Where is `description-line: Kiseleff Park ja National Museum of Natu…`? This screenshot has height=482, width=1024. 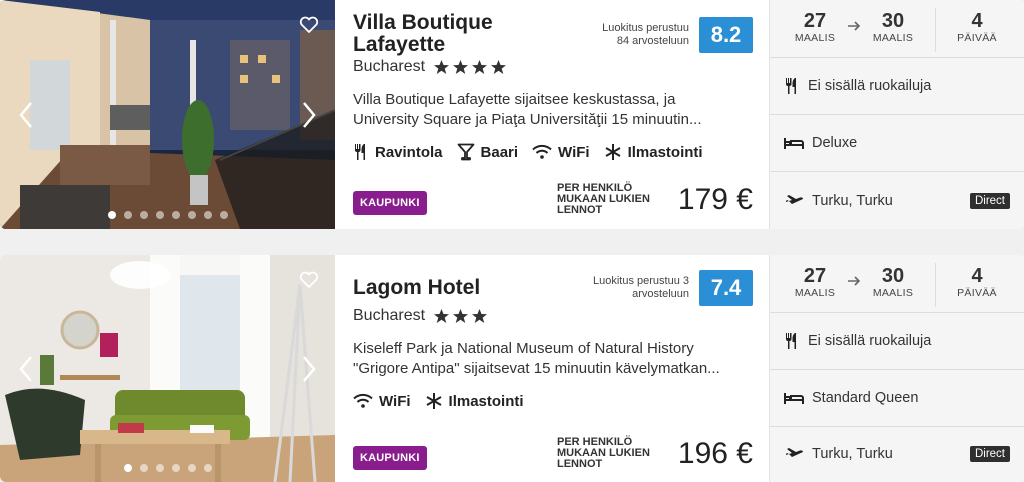 description-line: Kiseleff Park ja National Museum of Natu… is located at coordinates (523, 348).